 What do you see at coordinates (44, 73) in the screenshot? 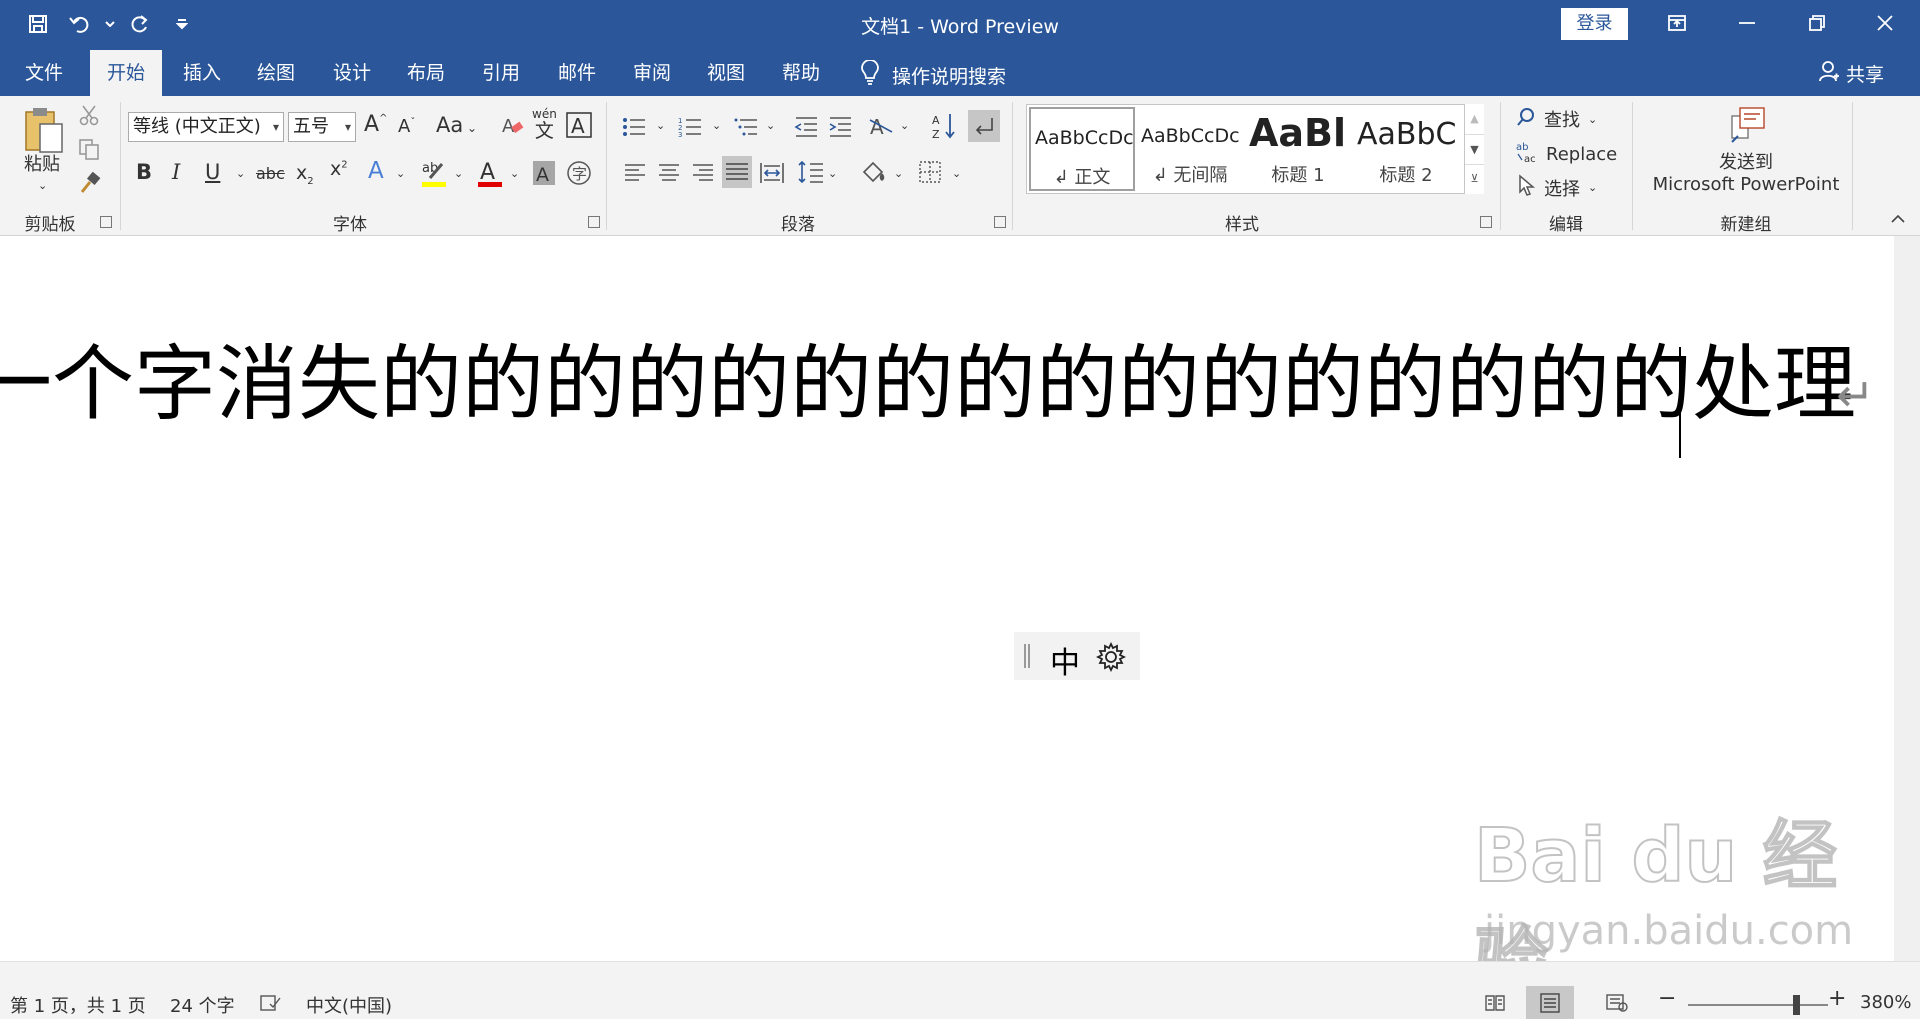
I see `tab-file: 文件` at bounding box center [44, 73].